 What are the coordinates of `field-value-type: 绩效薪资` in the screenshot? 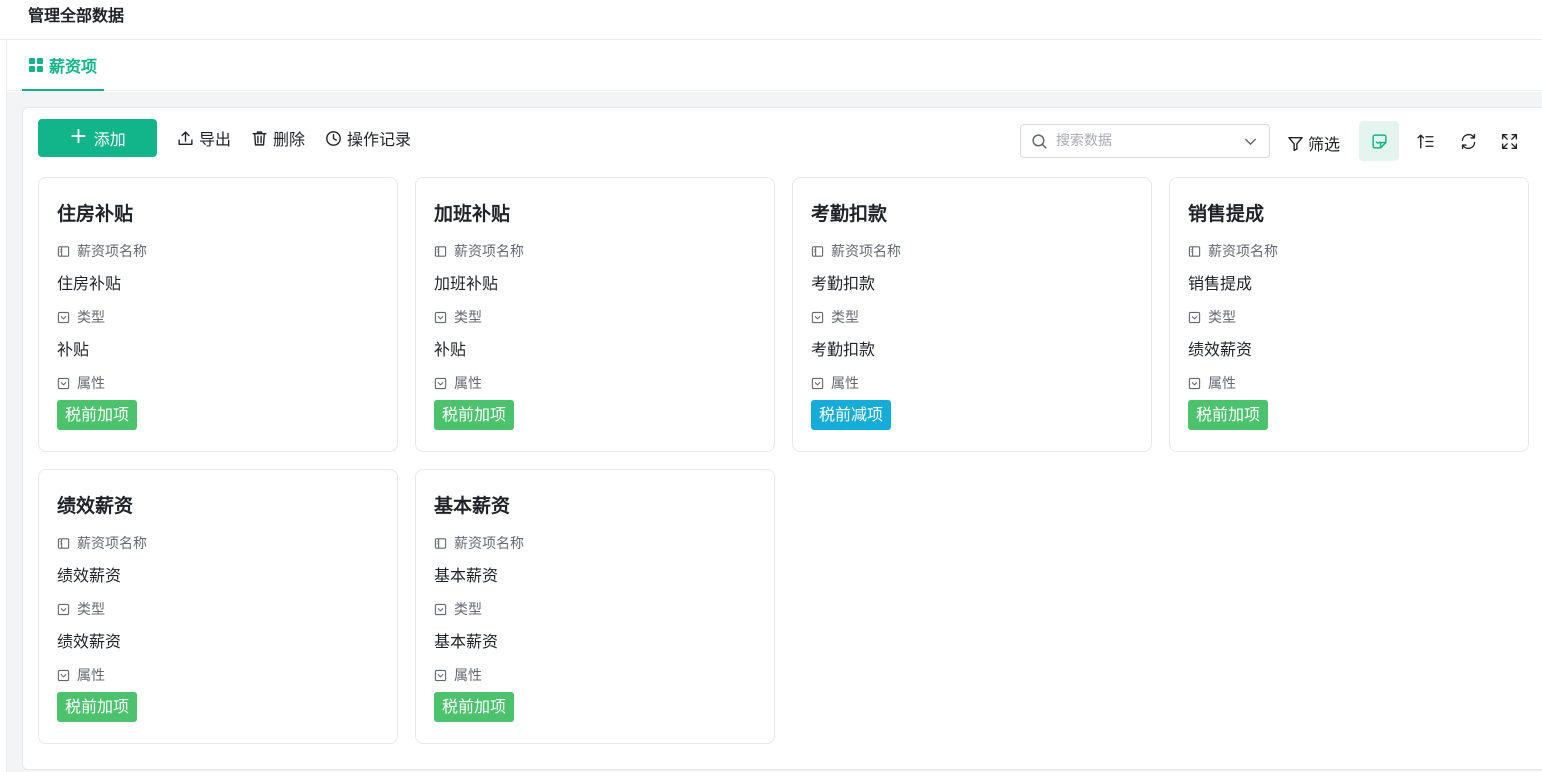 It's located at (89, 641).